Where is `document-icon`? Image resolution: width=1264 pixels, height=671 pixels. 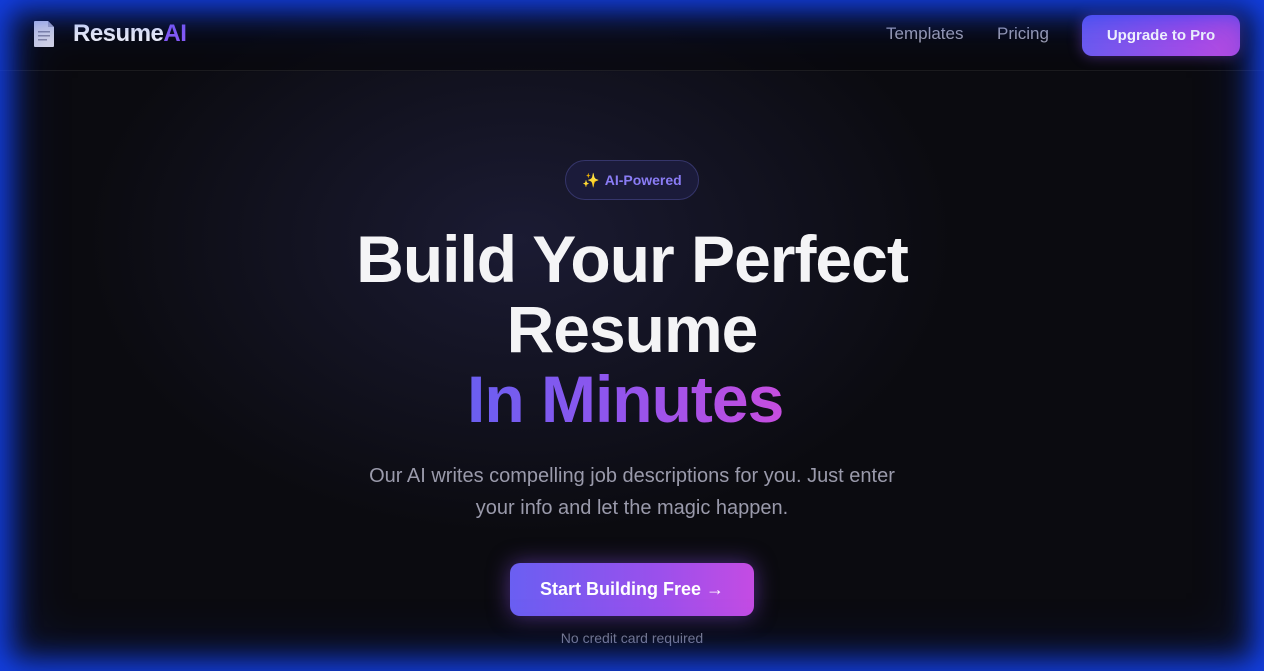 document-icon is located at coordinates (44, 34).